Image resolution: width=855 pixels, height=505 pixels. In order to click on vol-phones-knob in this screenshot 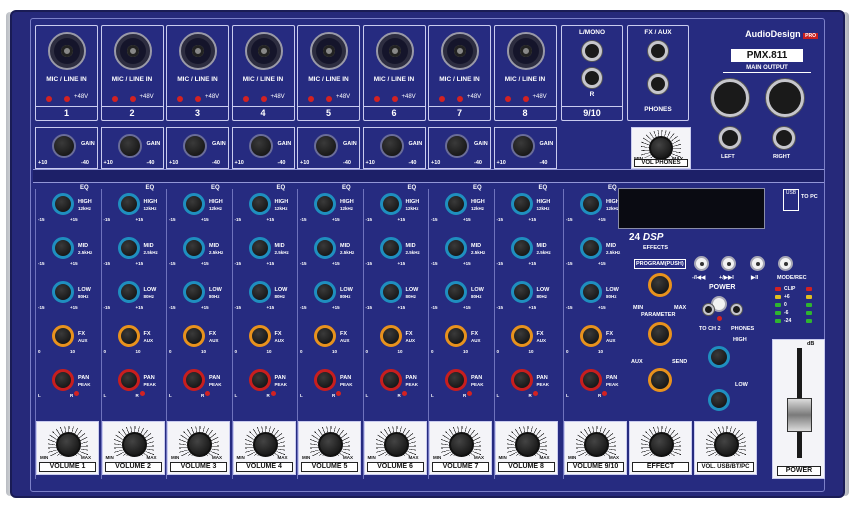, I will do `click(661, 148)`.